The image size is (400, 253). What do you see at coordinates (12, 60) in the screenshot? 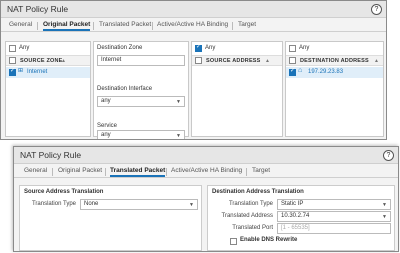
I see `source-zone-select-all-checkbox` at bounding box center [12, 60].